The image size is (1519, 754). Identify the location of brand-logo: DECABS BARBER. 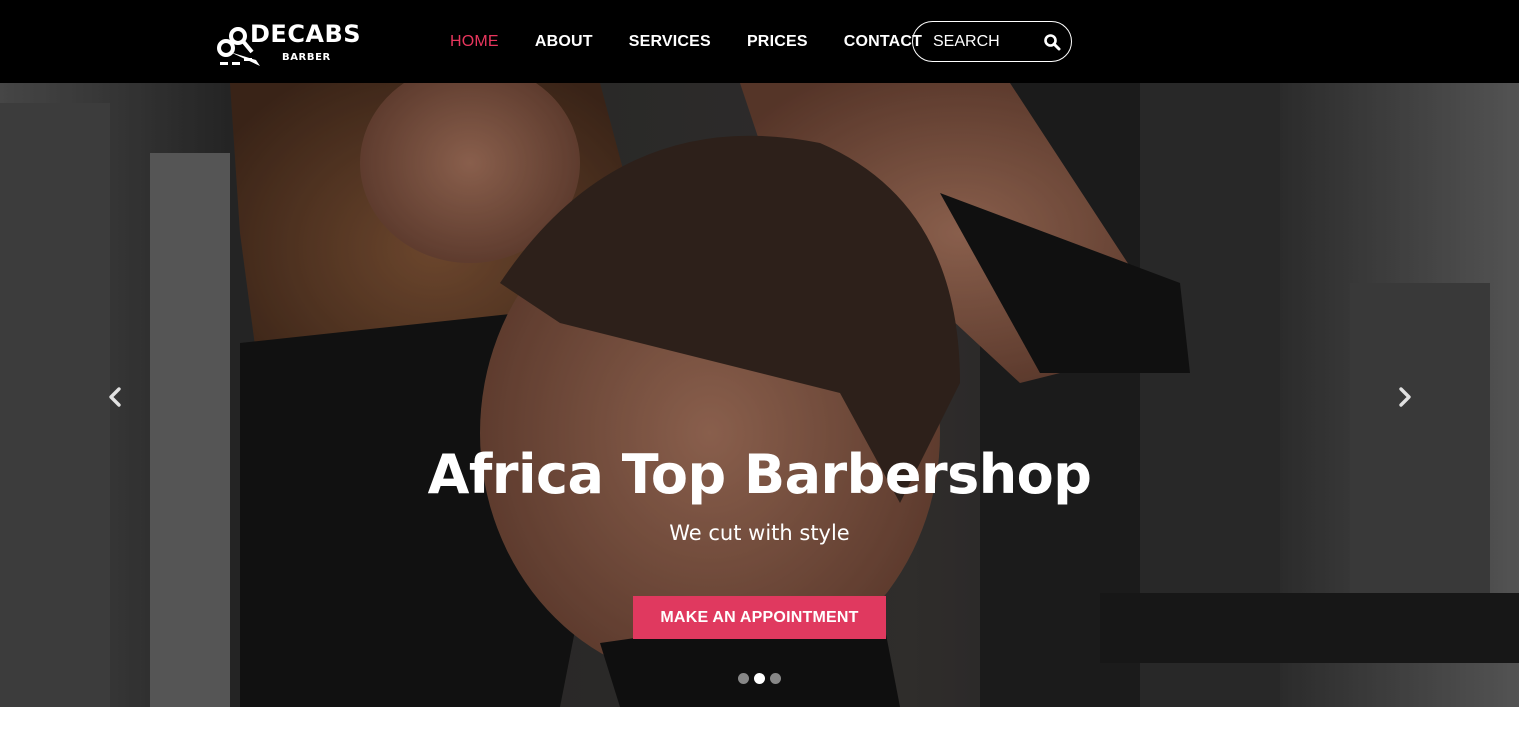
(296, 44).